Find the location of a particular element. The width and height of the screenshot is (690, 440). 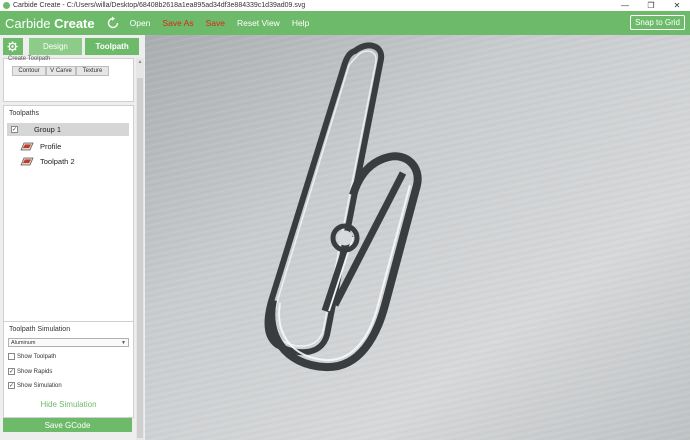

show-rapids-option: ✓ Show Rapids is located at coordinates (30, 371).